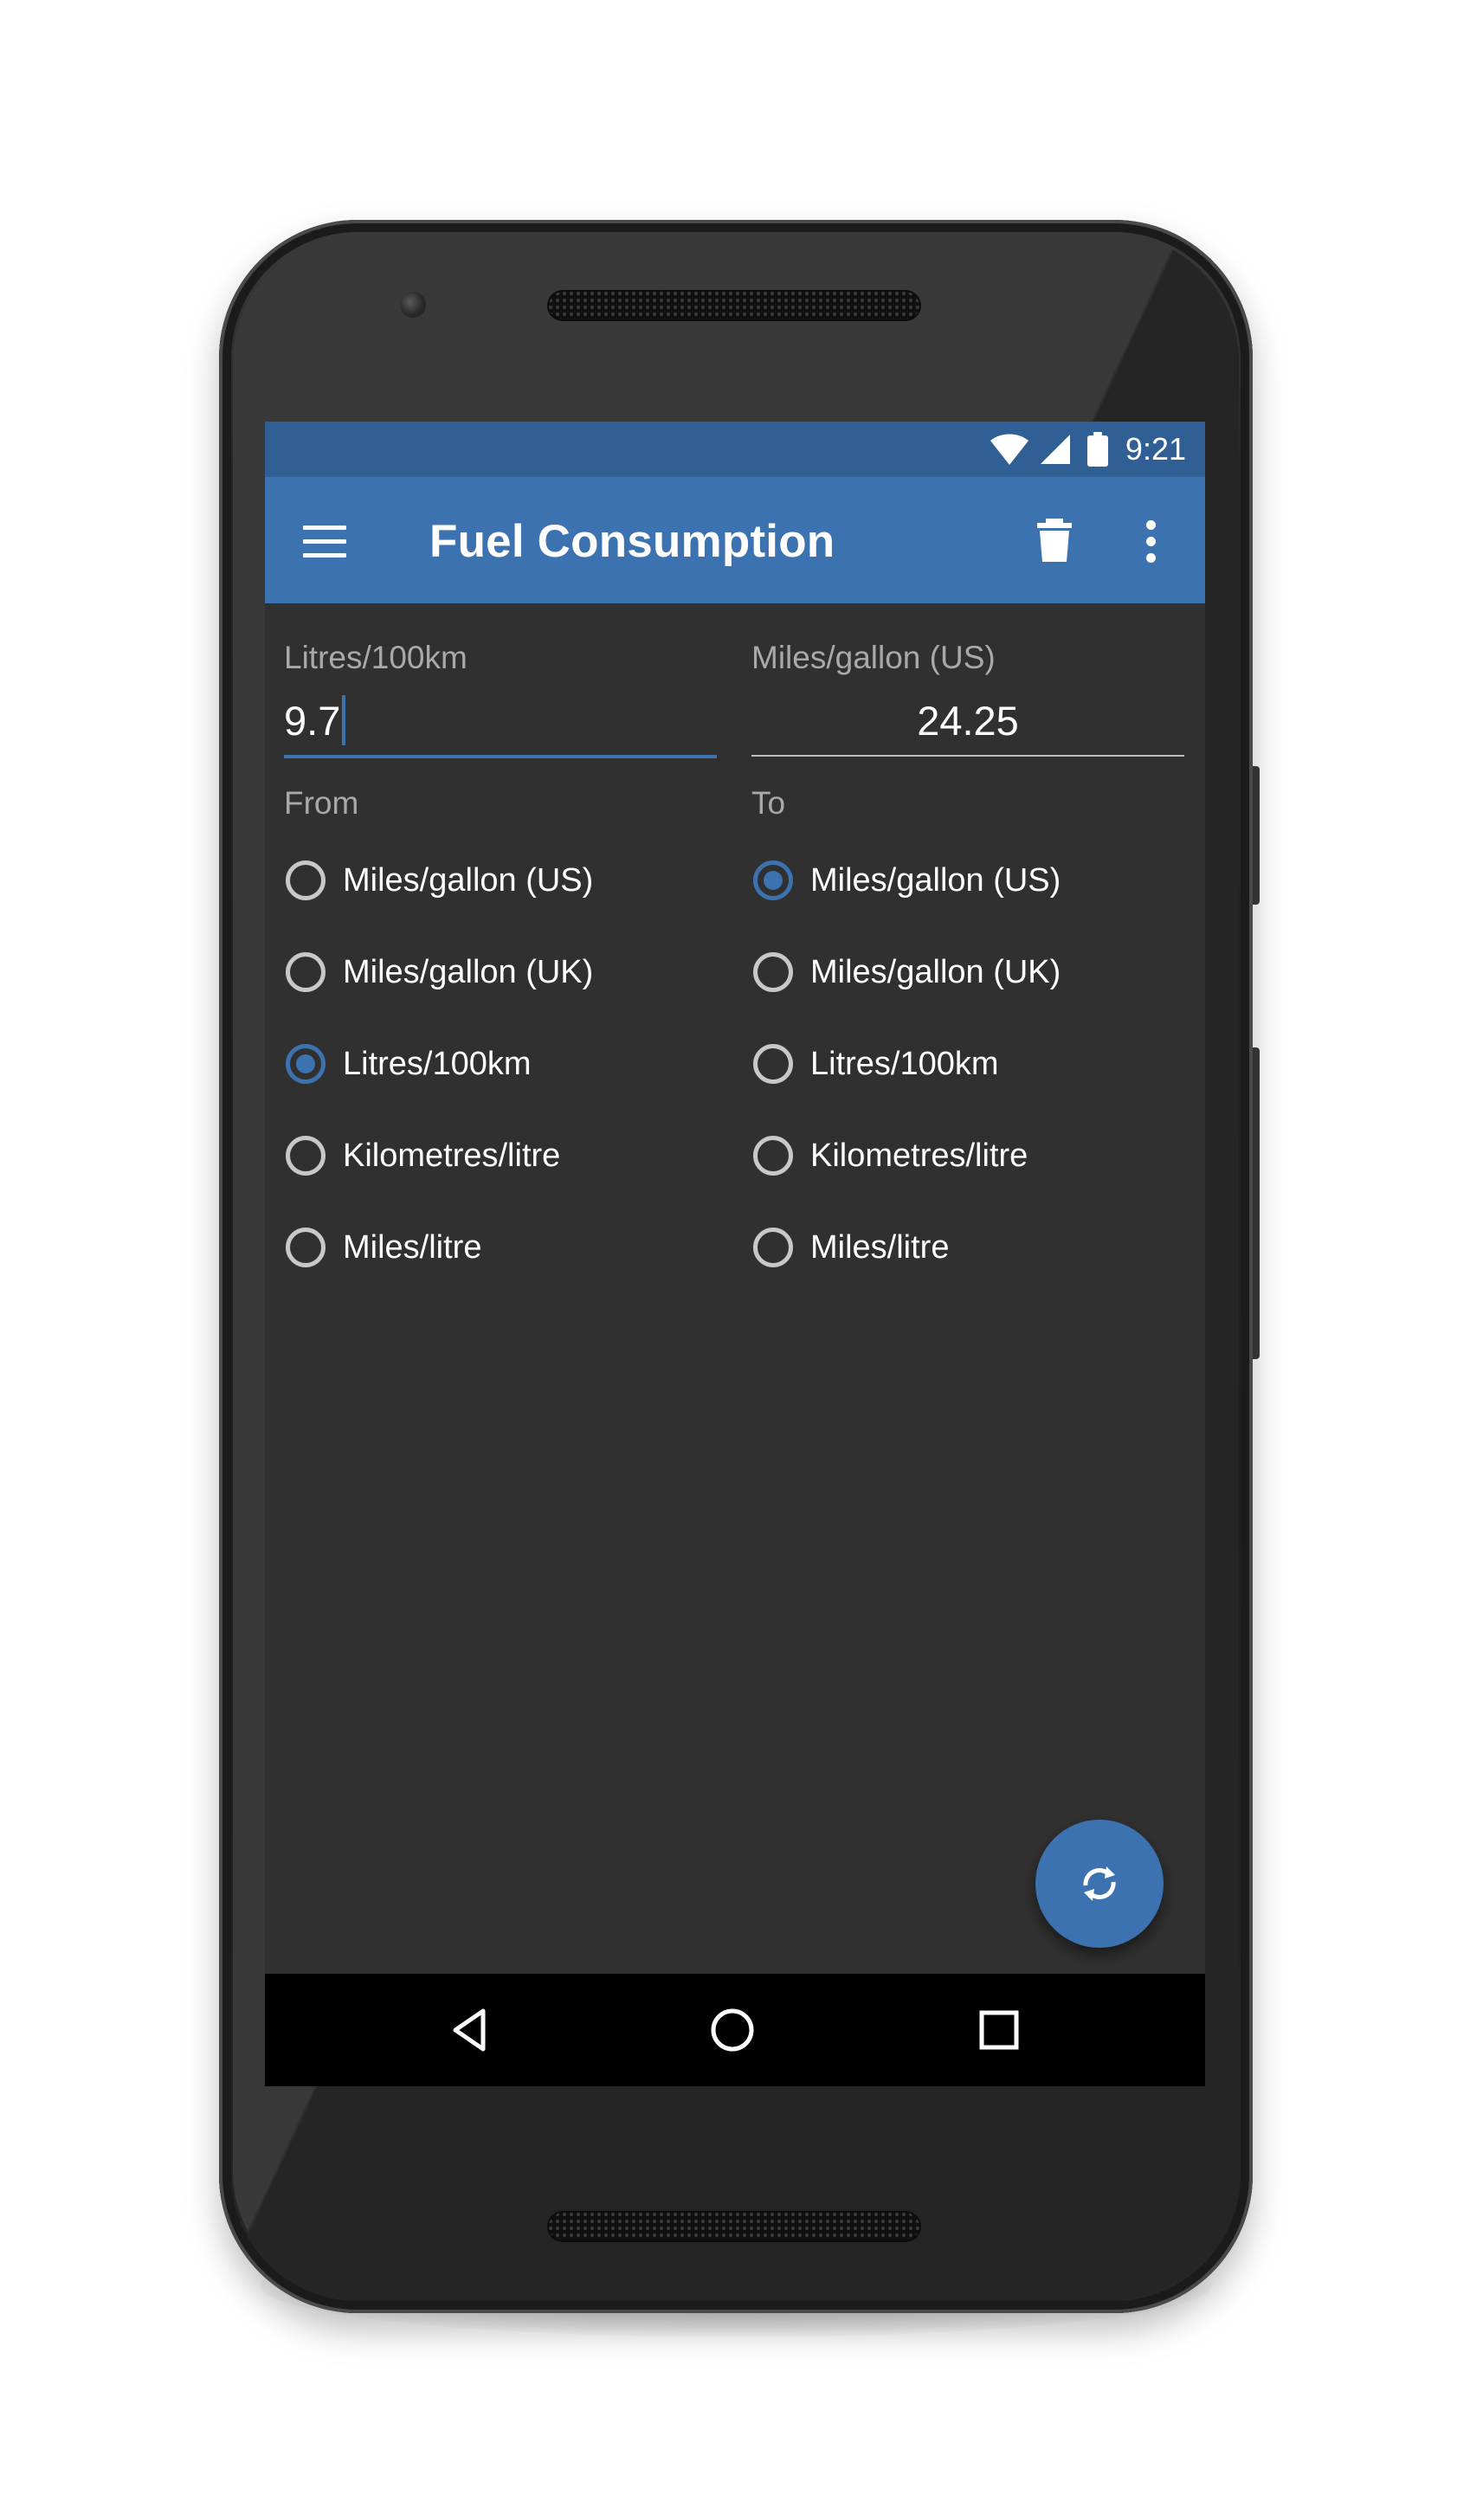 Image resolution: width=1470 pixels, height=2520 pixels. Describe the element at coordinates (469, 971) in the screenshot. I see `from-option-label: Miles/gallon (UK)` at that location.